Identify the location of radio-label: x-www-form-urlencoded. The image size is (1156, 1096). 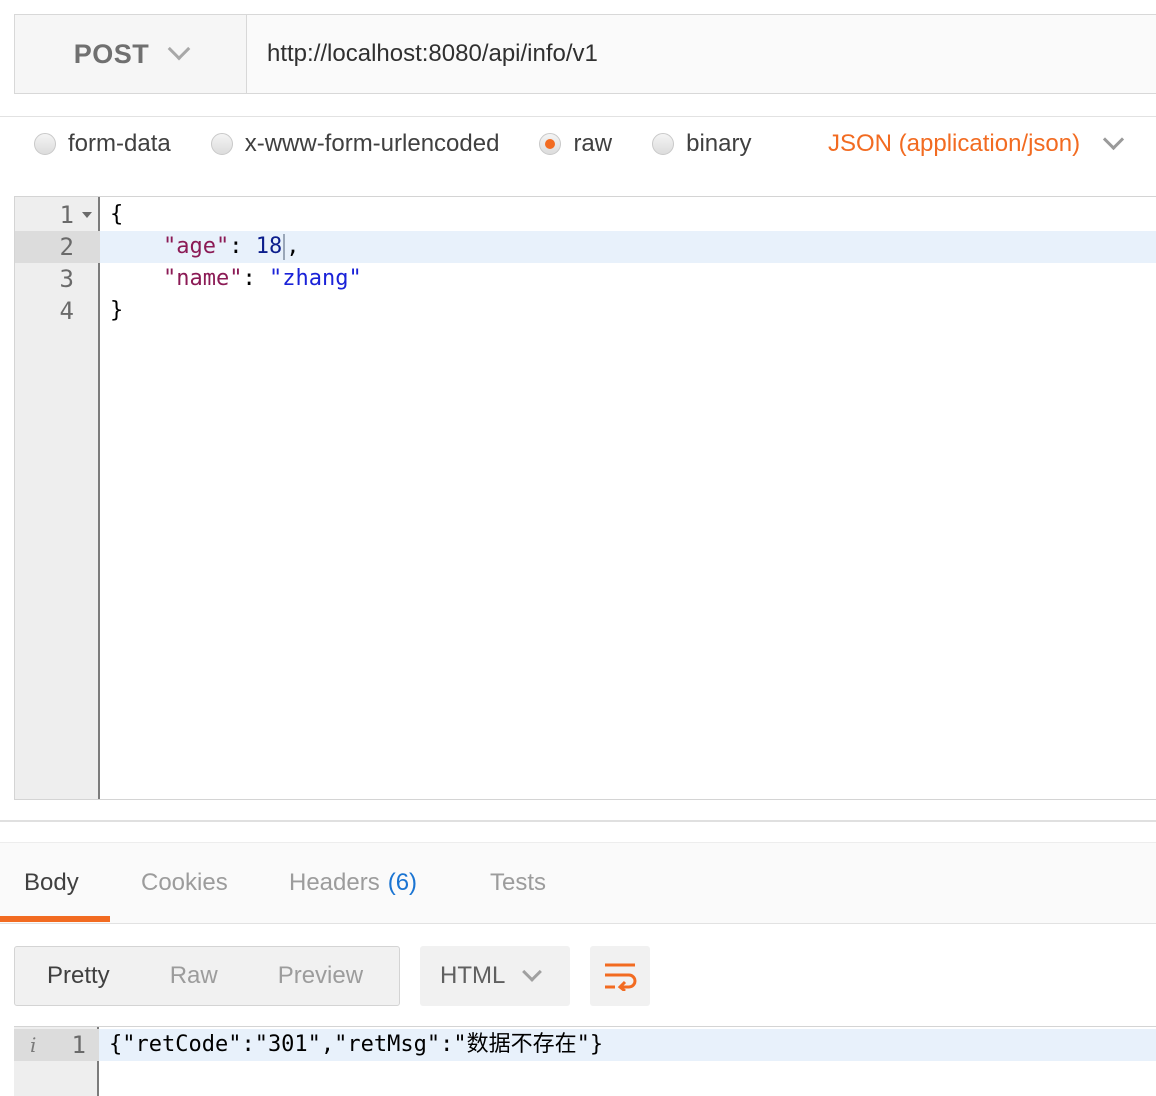
(372, 143).